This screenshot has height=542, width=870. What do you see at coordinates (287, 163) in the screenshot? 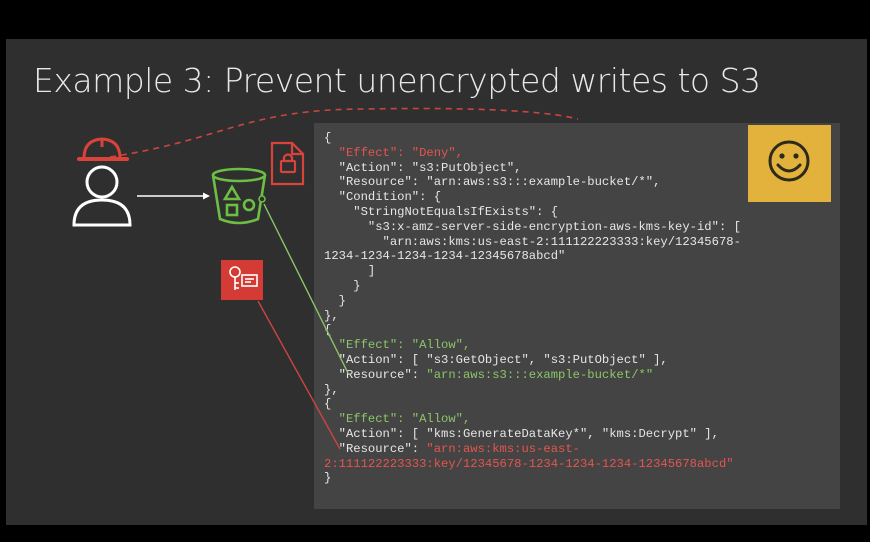
I see `locked-document-icon` at bounding box center [287, 163].